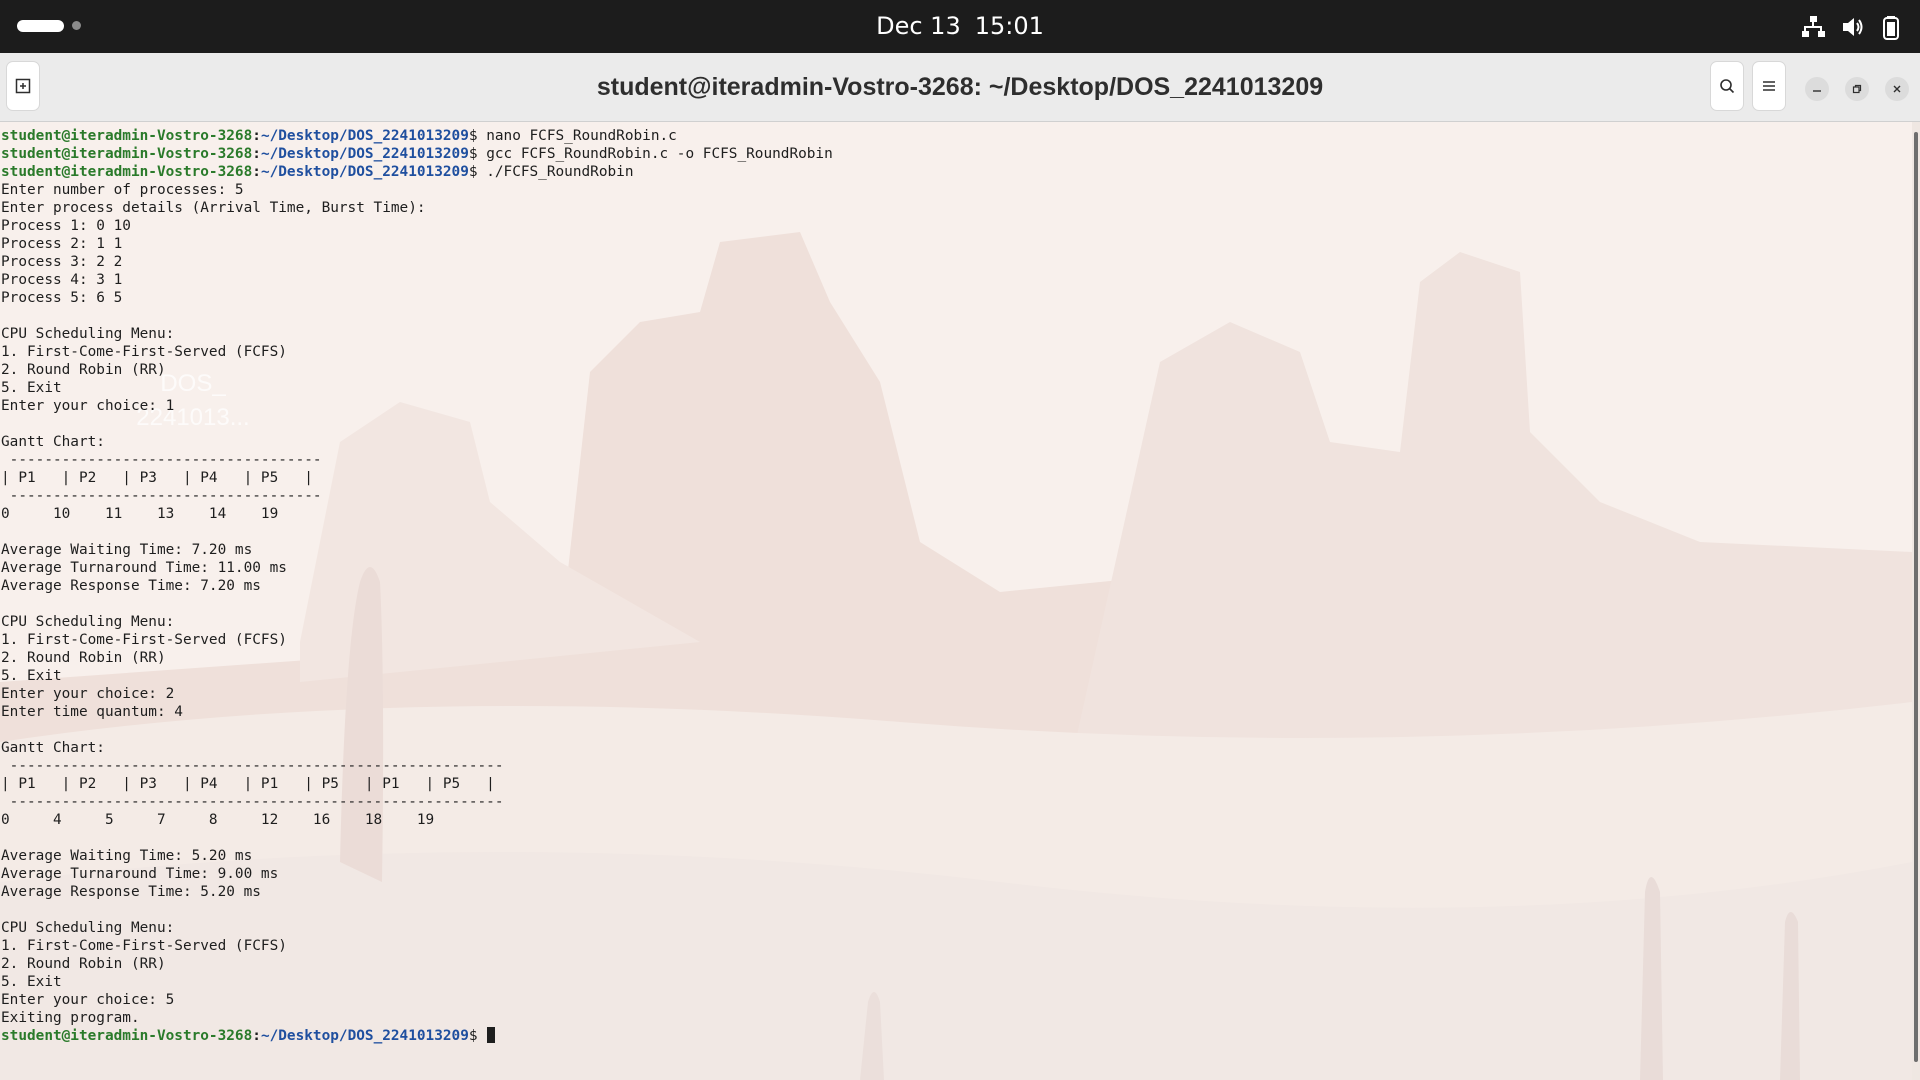 Image resolution: width=1920 pixels, height=1080 pixels. Describe the element at coordinates (918, 26) in the screenshot. I see `clock-date: Dec 13` at that location.